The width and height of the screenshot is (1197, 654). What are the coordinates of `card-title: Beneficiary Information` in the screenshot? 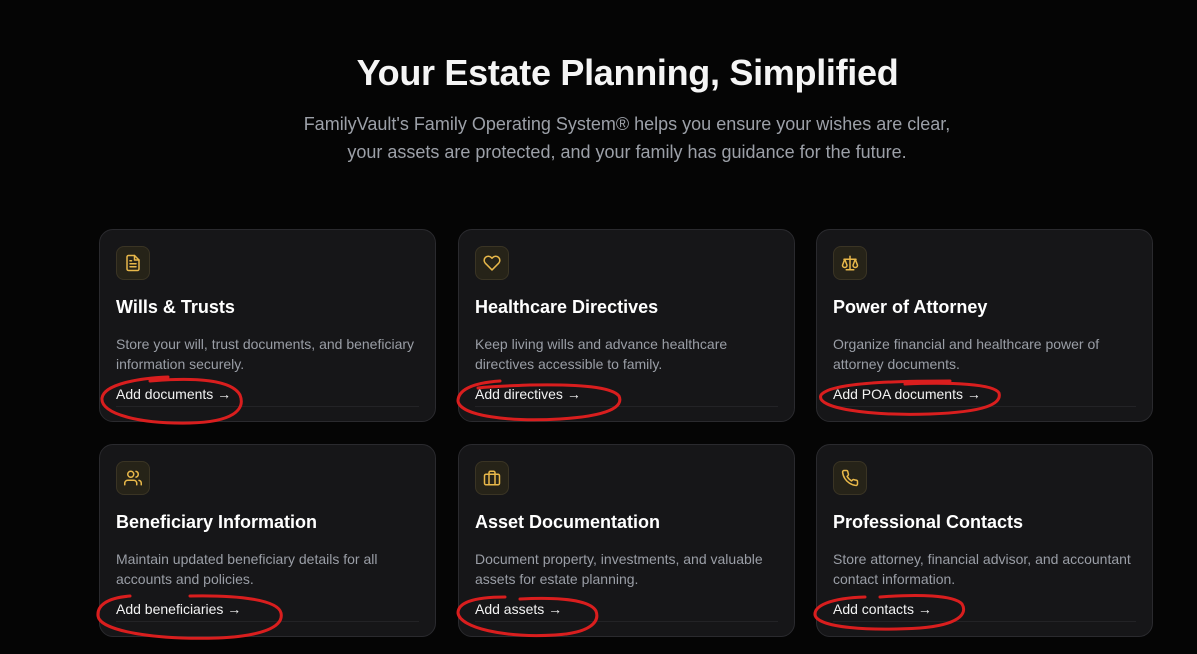 It's located at (217, 522).